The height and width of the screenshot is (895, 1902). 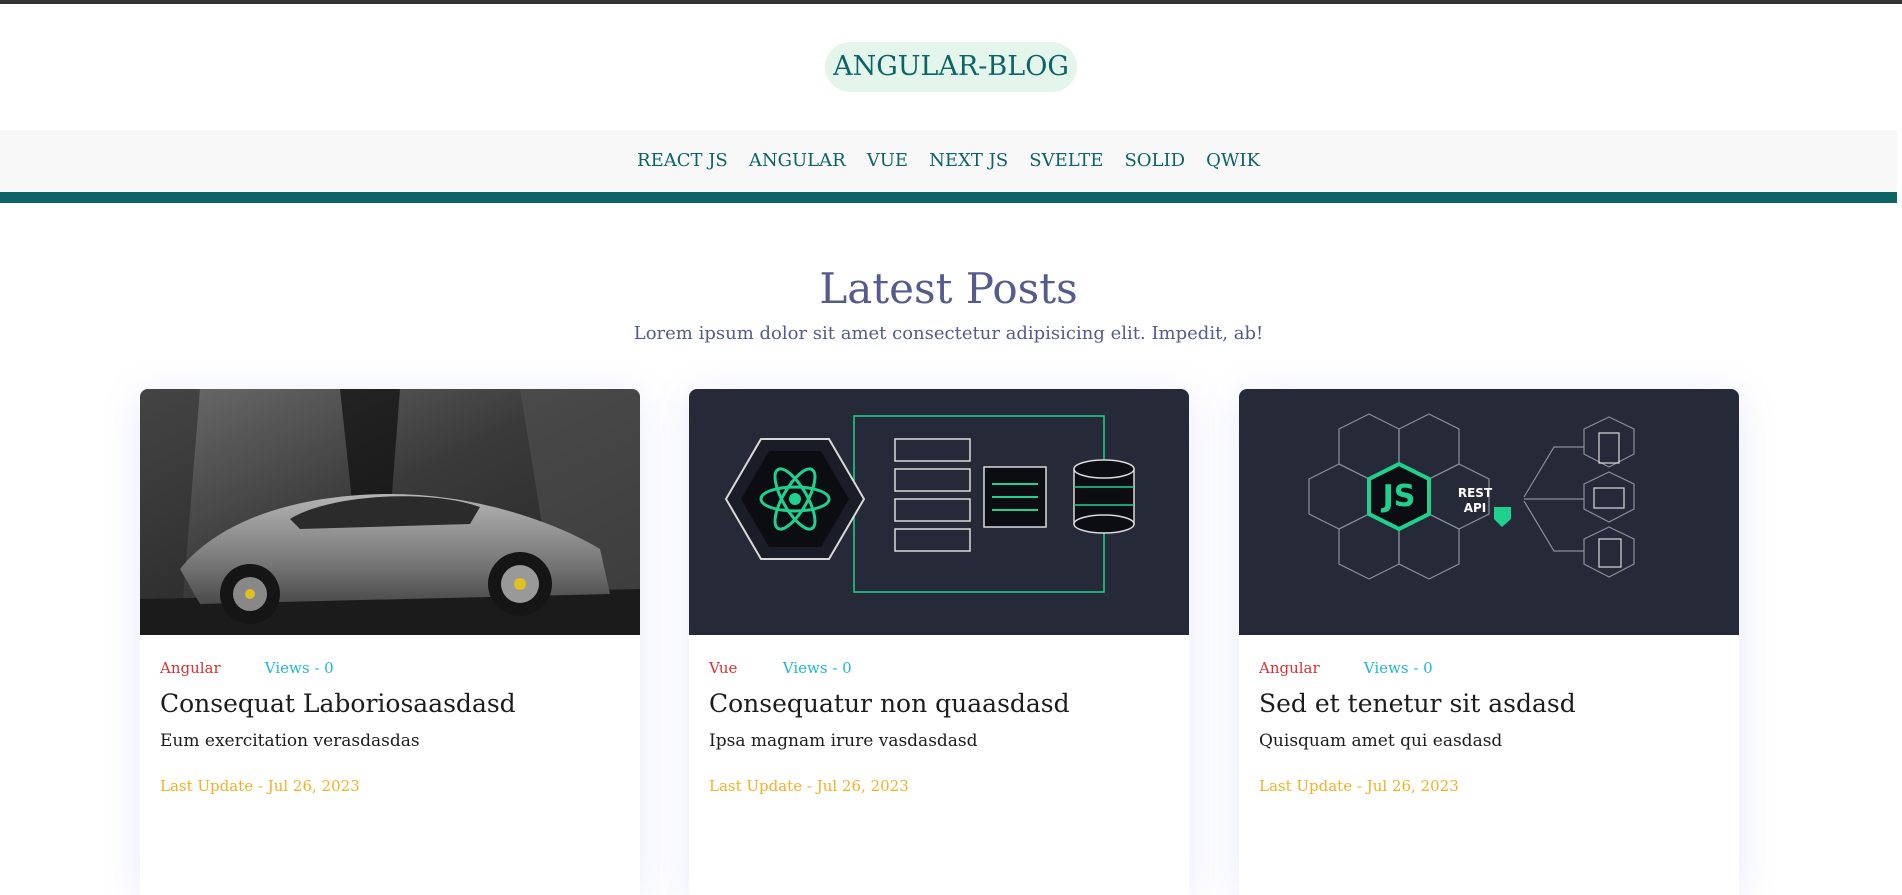 I want to click on post-category: Vue, so click(x=743, y=668).